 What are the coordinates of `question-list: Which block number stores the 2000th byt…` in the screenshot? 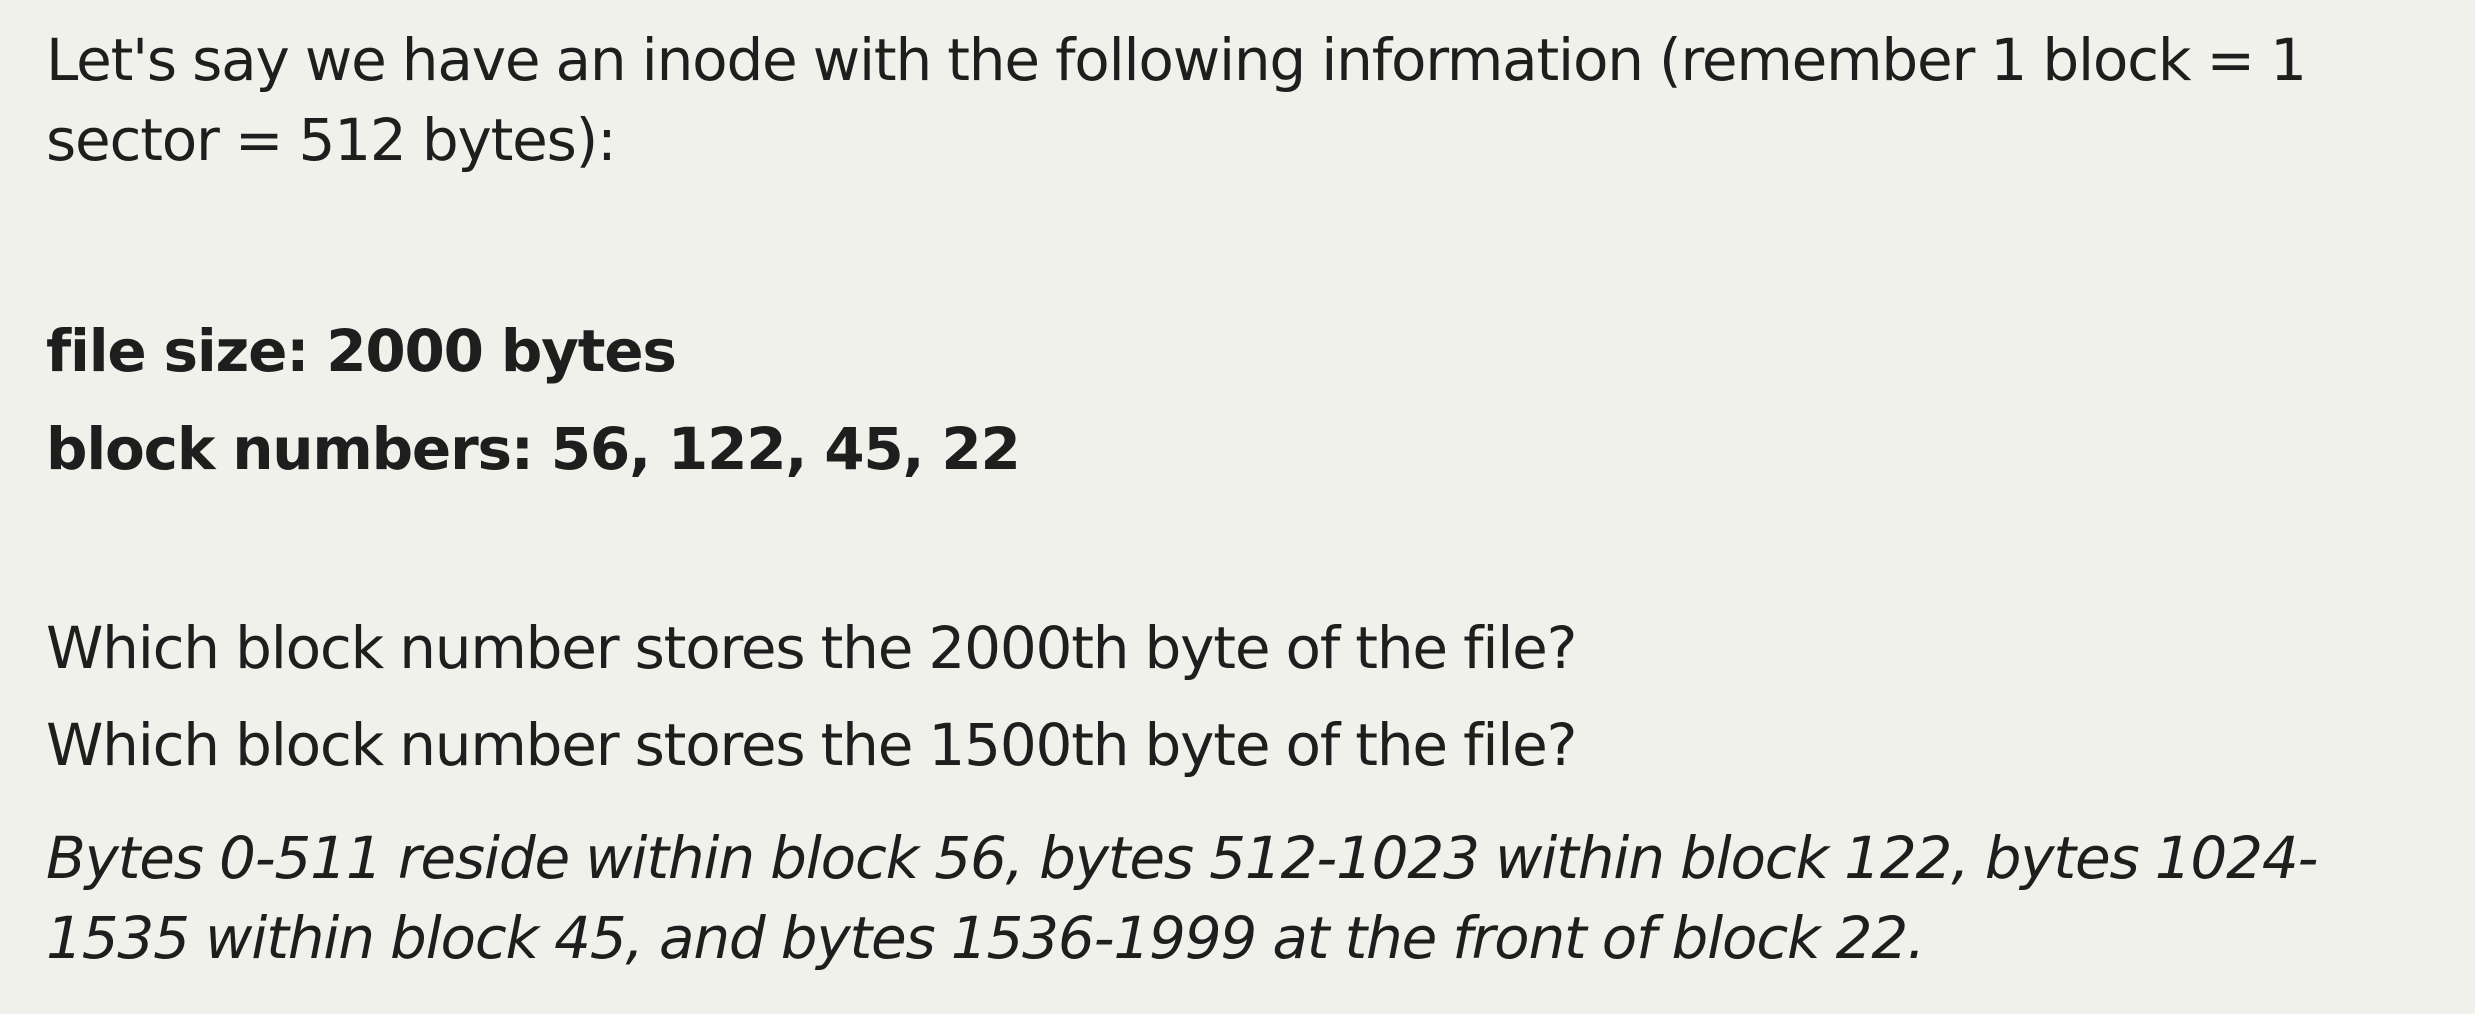 It's located at (811, 697).